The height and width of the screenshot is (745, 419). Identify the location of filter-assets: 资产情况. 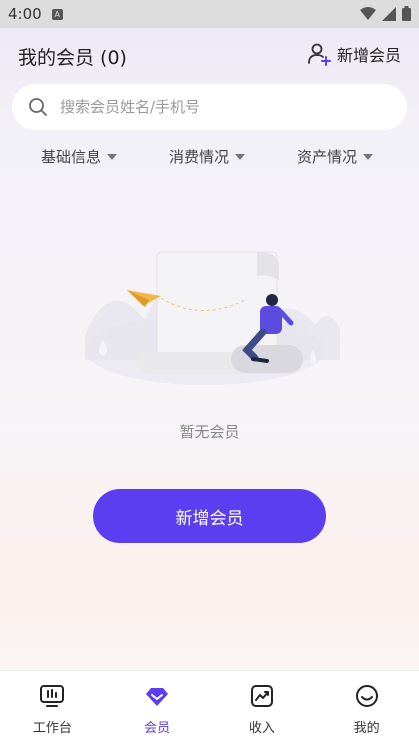
(335, 156).